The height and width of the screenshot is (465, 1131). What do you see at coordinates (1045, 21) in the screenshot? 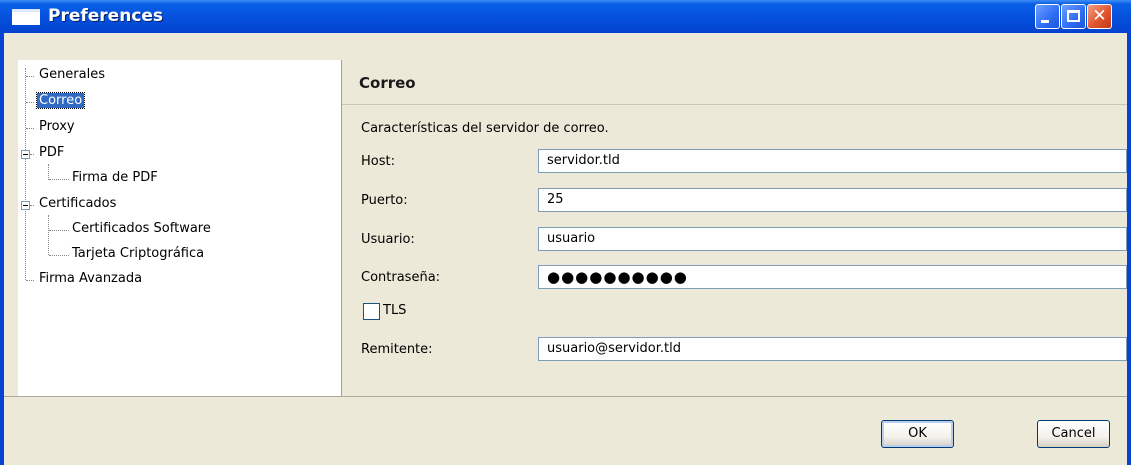
I see `minimize-icon` at bounding box center [1045, 21].